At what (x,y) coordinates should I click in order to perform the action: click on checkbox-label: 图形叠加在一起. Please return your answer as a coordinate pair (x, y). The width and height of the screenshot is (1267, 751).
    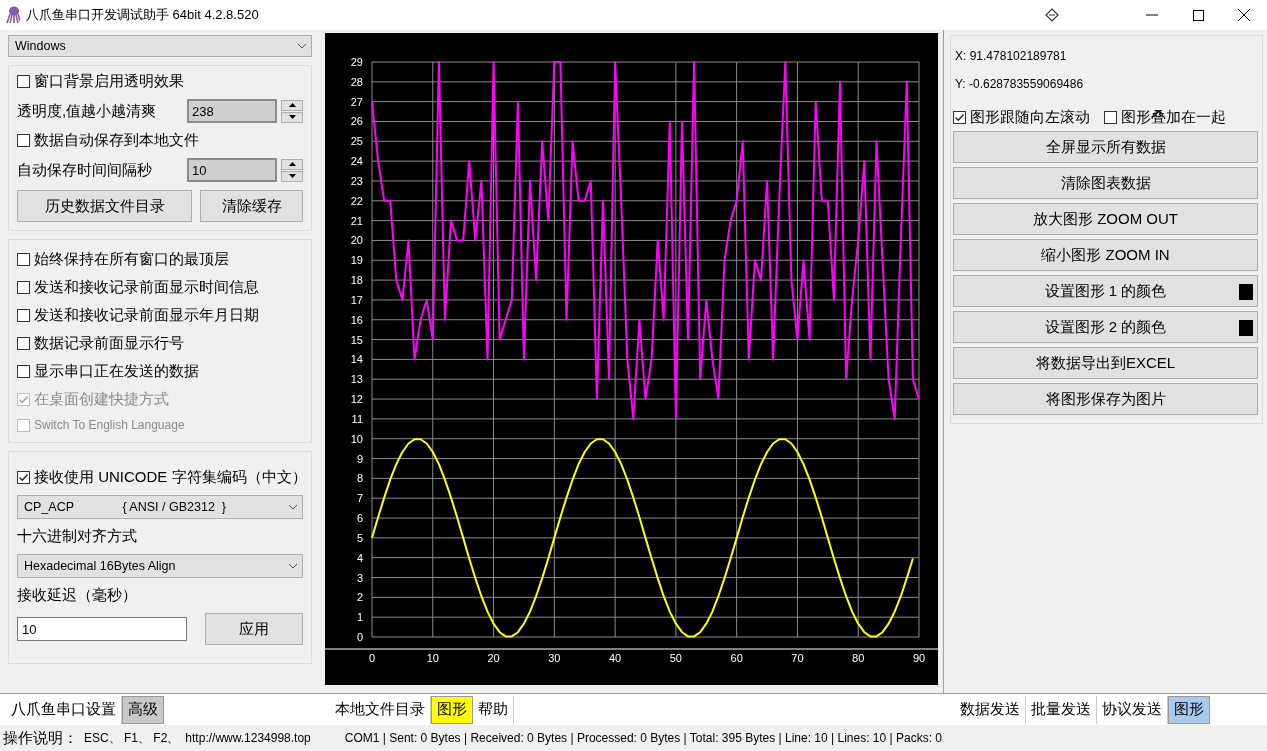
    Looking at the image, I should click on (1173, 117).